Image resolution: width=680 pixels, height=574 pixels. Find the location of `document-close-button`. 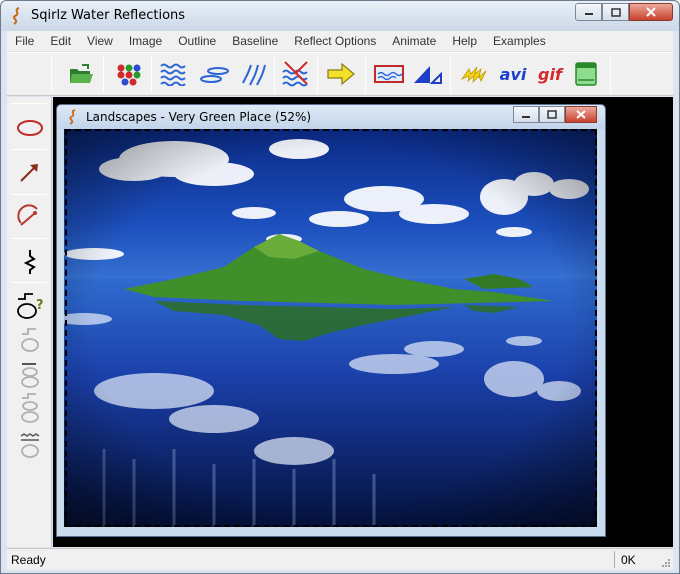

document-close-button is located at coordinates (581, 114).